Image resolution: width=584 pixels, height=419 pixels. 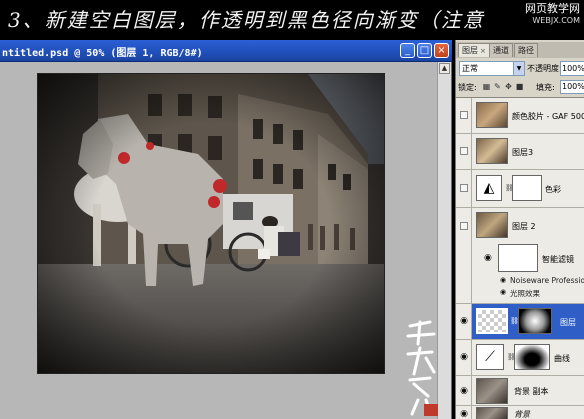 I want to click on layer-row-color-adjustment: ◭ ⛓ 色彩, so click(x=520, y=189).